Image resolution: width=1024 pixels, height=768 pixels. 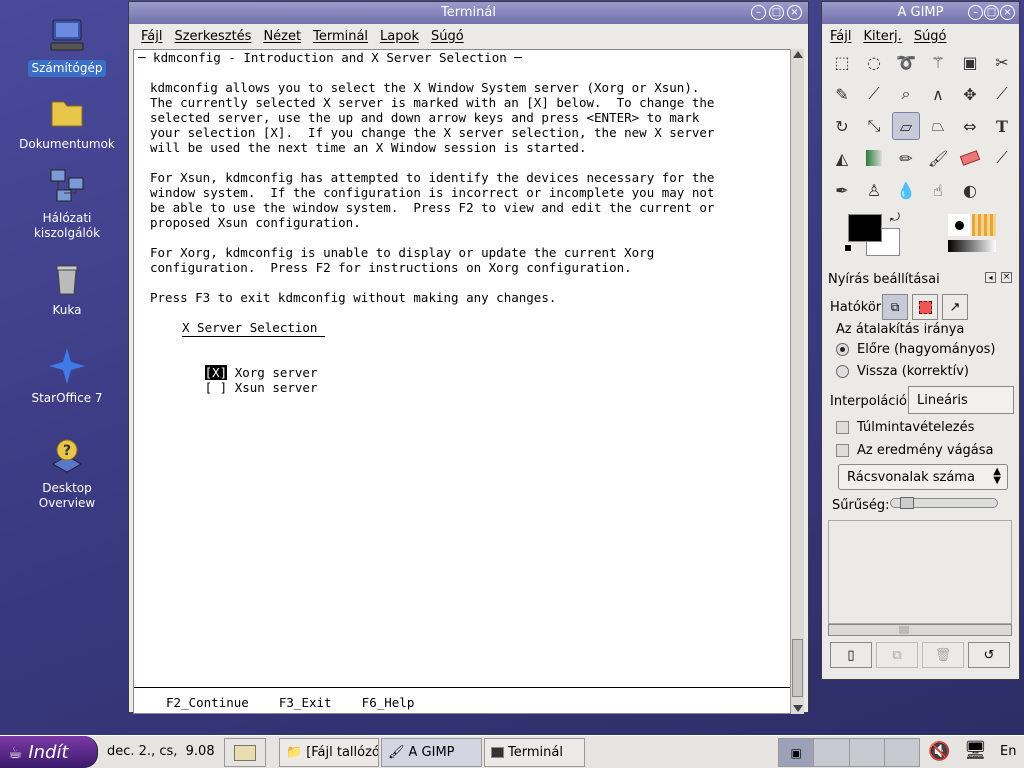 What do you see at coordinates (916, 349) in the screenshot?
I see `direction-forward: Előre (hagyományos)` at bounding box center [916, 349].